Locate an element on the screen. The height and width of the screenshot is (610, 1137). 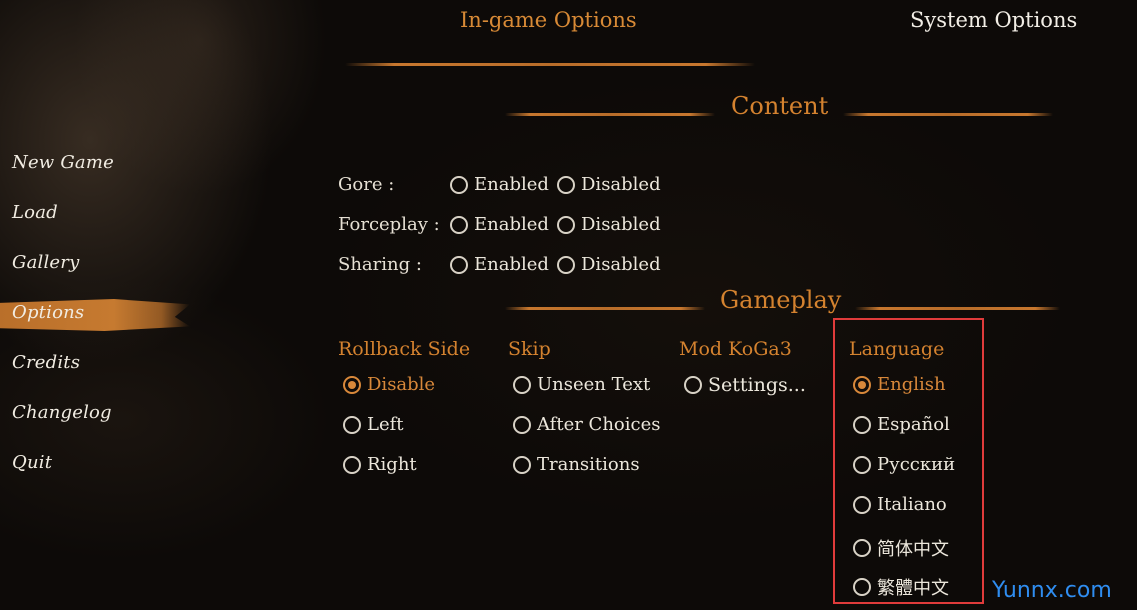
forceplay-enabled-radio: Enabled is located at coordinates (499, 224).